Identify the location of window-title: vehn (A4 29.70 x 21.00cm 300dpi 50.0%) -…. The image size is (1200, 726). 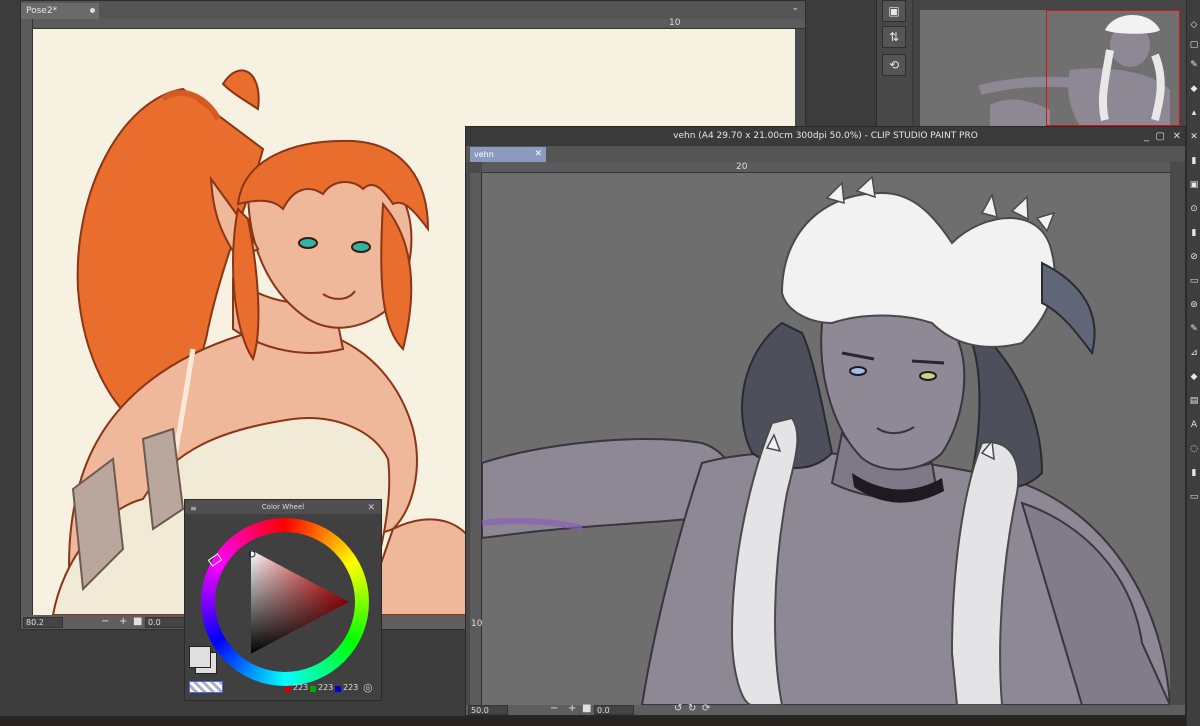
(825, 136).